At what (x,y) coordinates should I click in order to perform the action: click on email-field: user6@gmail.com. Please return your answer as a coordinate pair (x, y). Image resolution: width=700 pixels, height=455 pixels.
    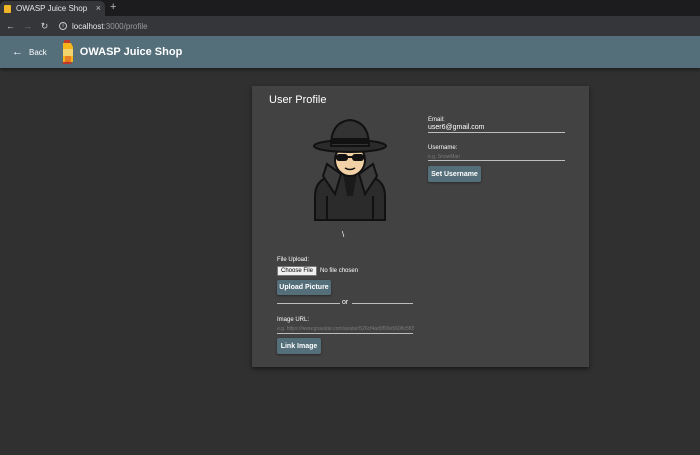
    Looking at the image, I should click on (456, 127).